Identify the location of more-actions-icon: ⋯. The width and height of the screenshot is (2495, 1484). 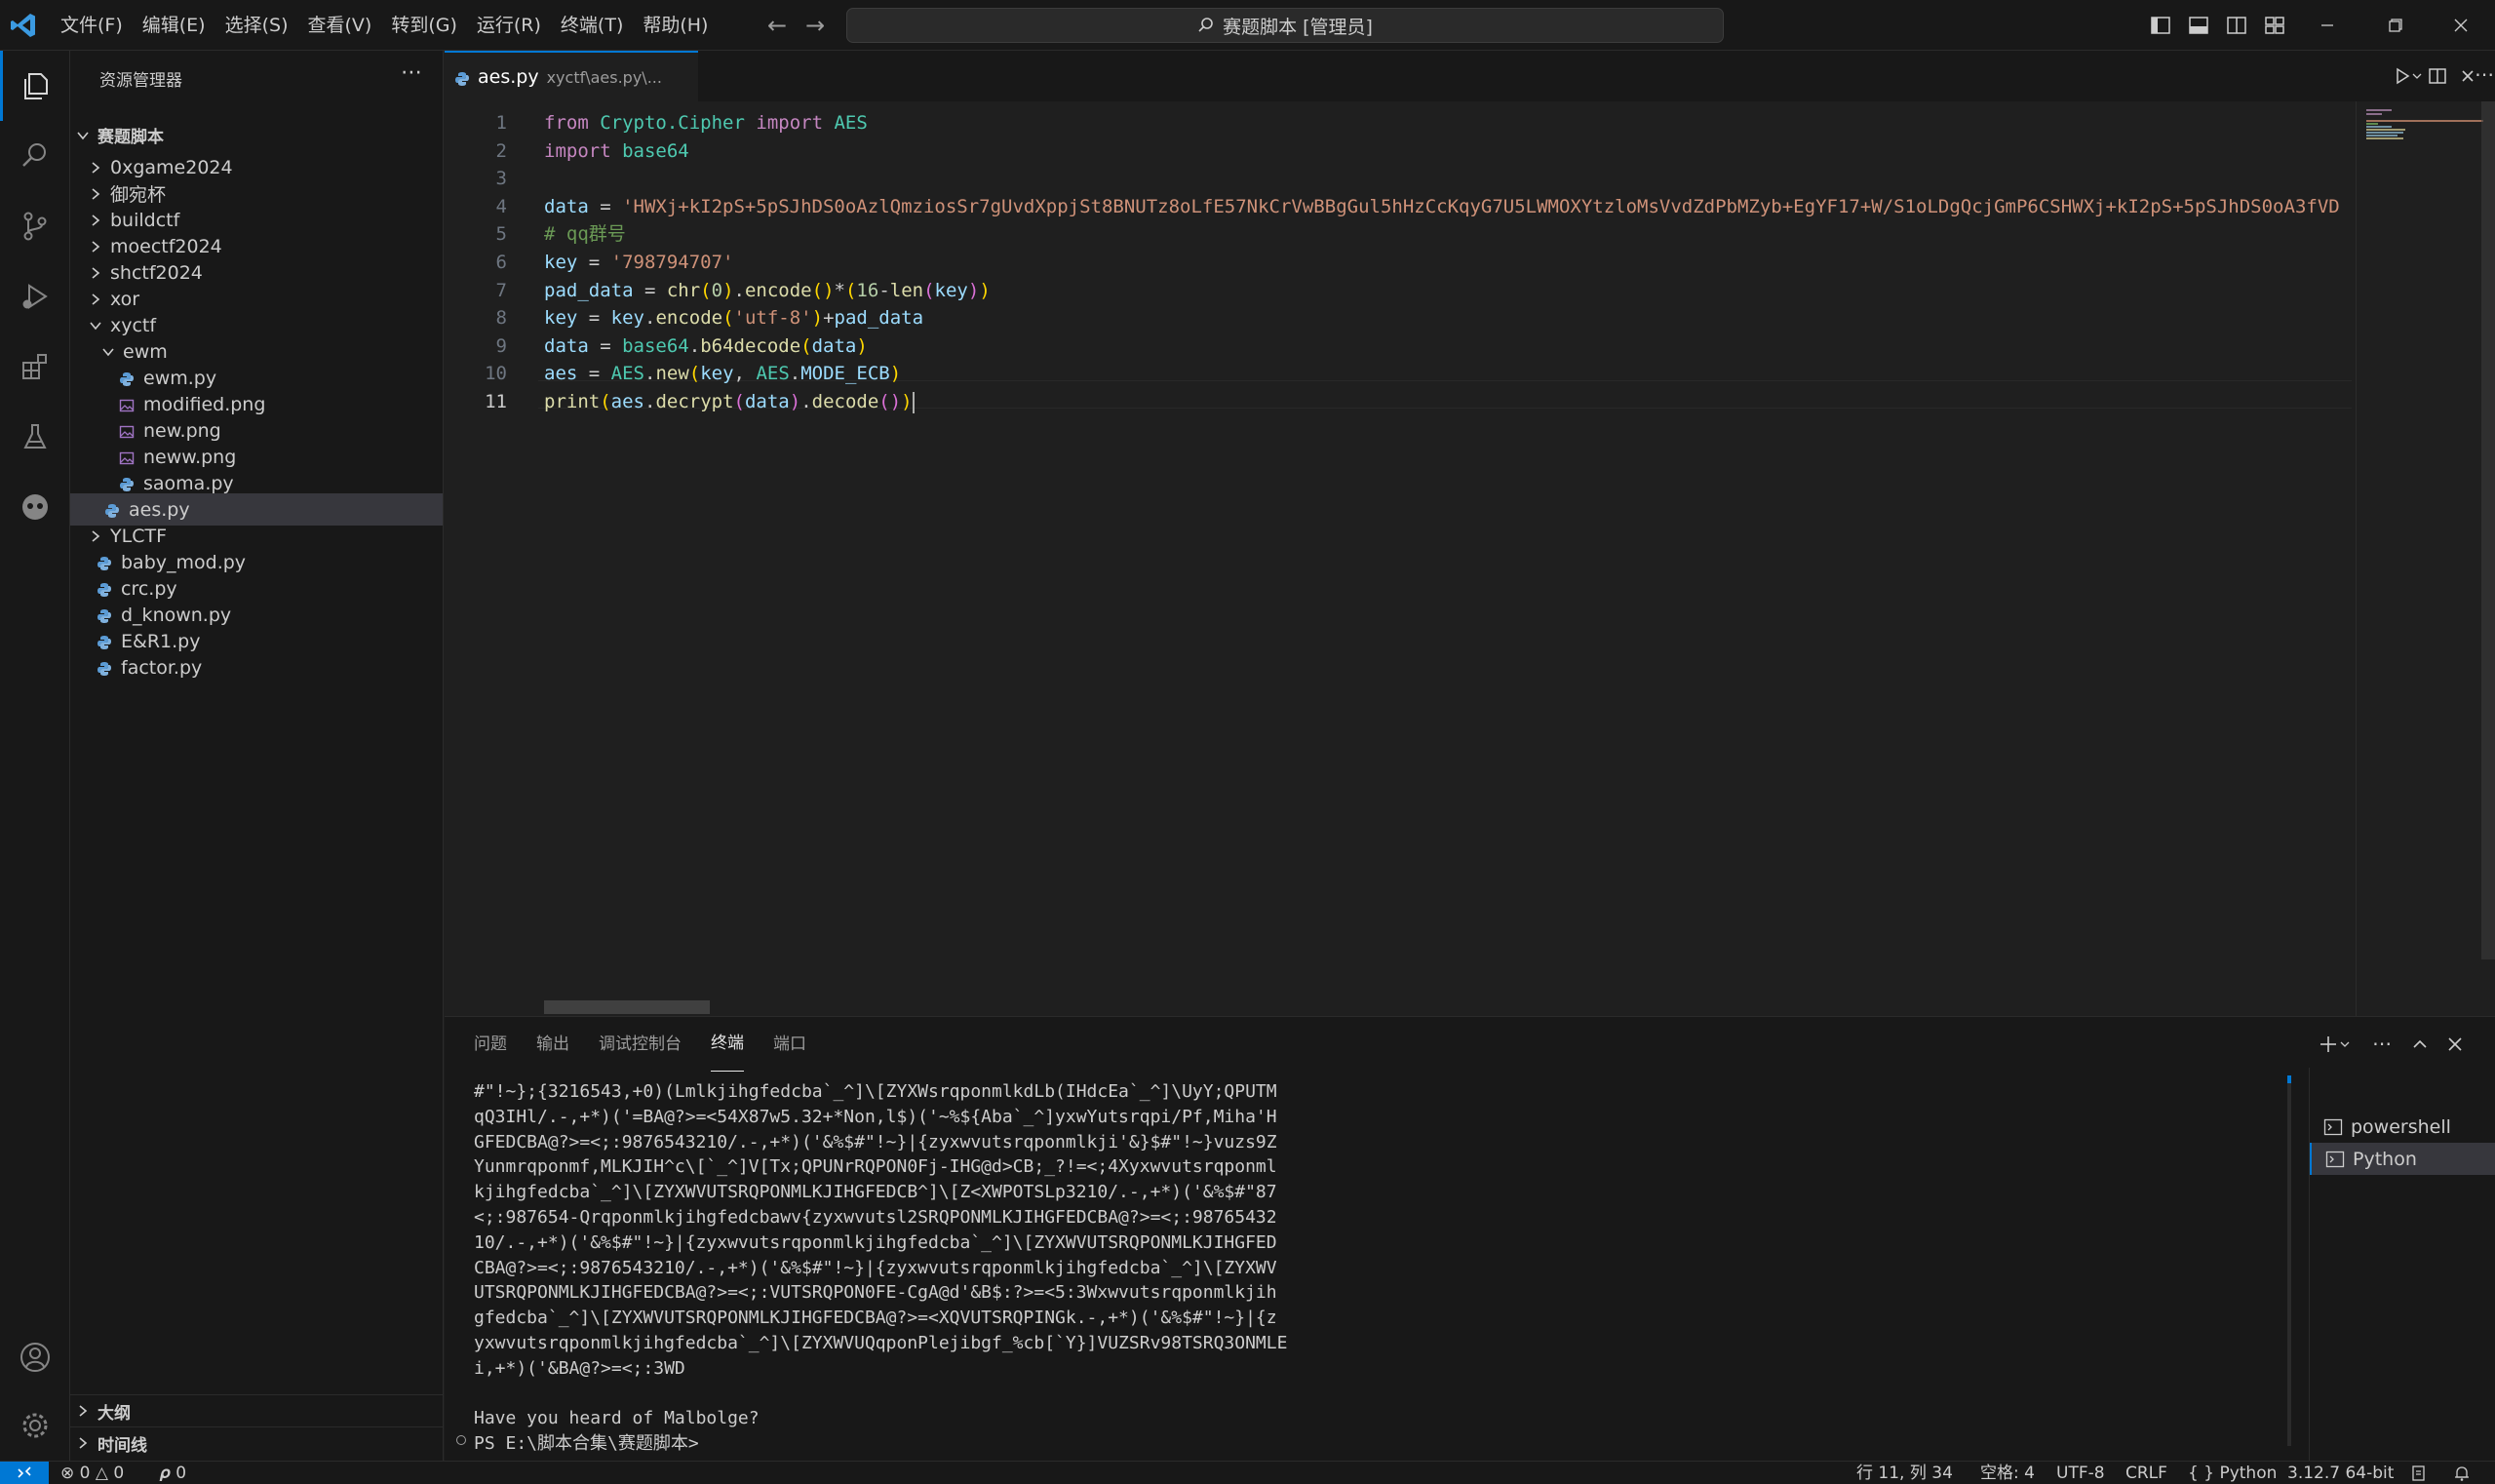
(412, 72).